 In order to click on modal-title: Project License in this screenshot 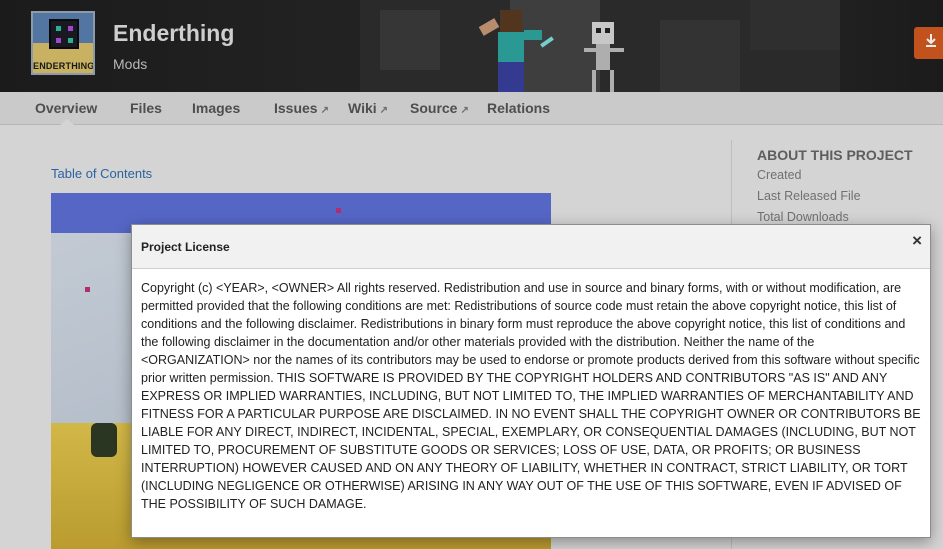, I will do `click(185, 247)`.